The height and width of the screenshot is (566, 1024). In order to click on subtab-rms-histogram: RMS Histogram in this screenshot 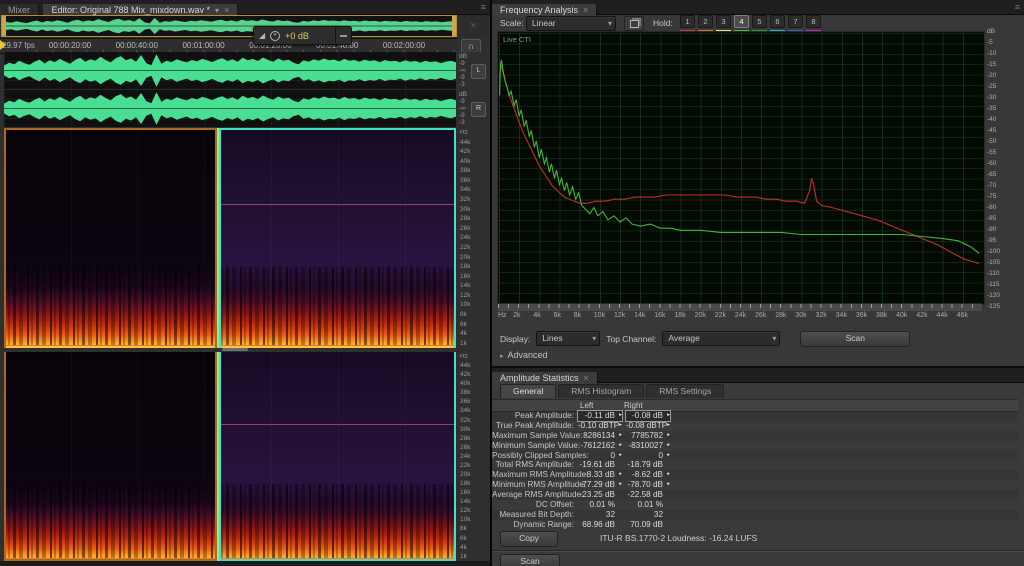, I will do `click(601, 391)`.